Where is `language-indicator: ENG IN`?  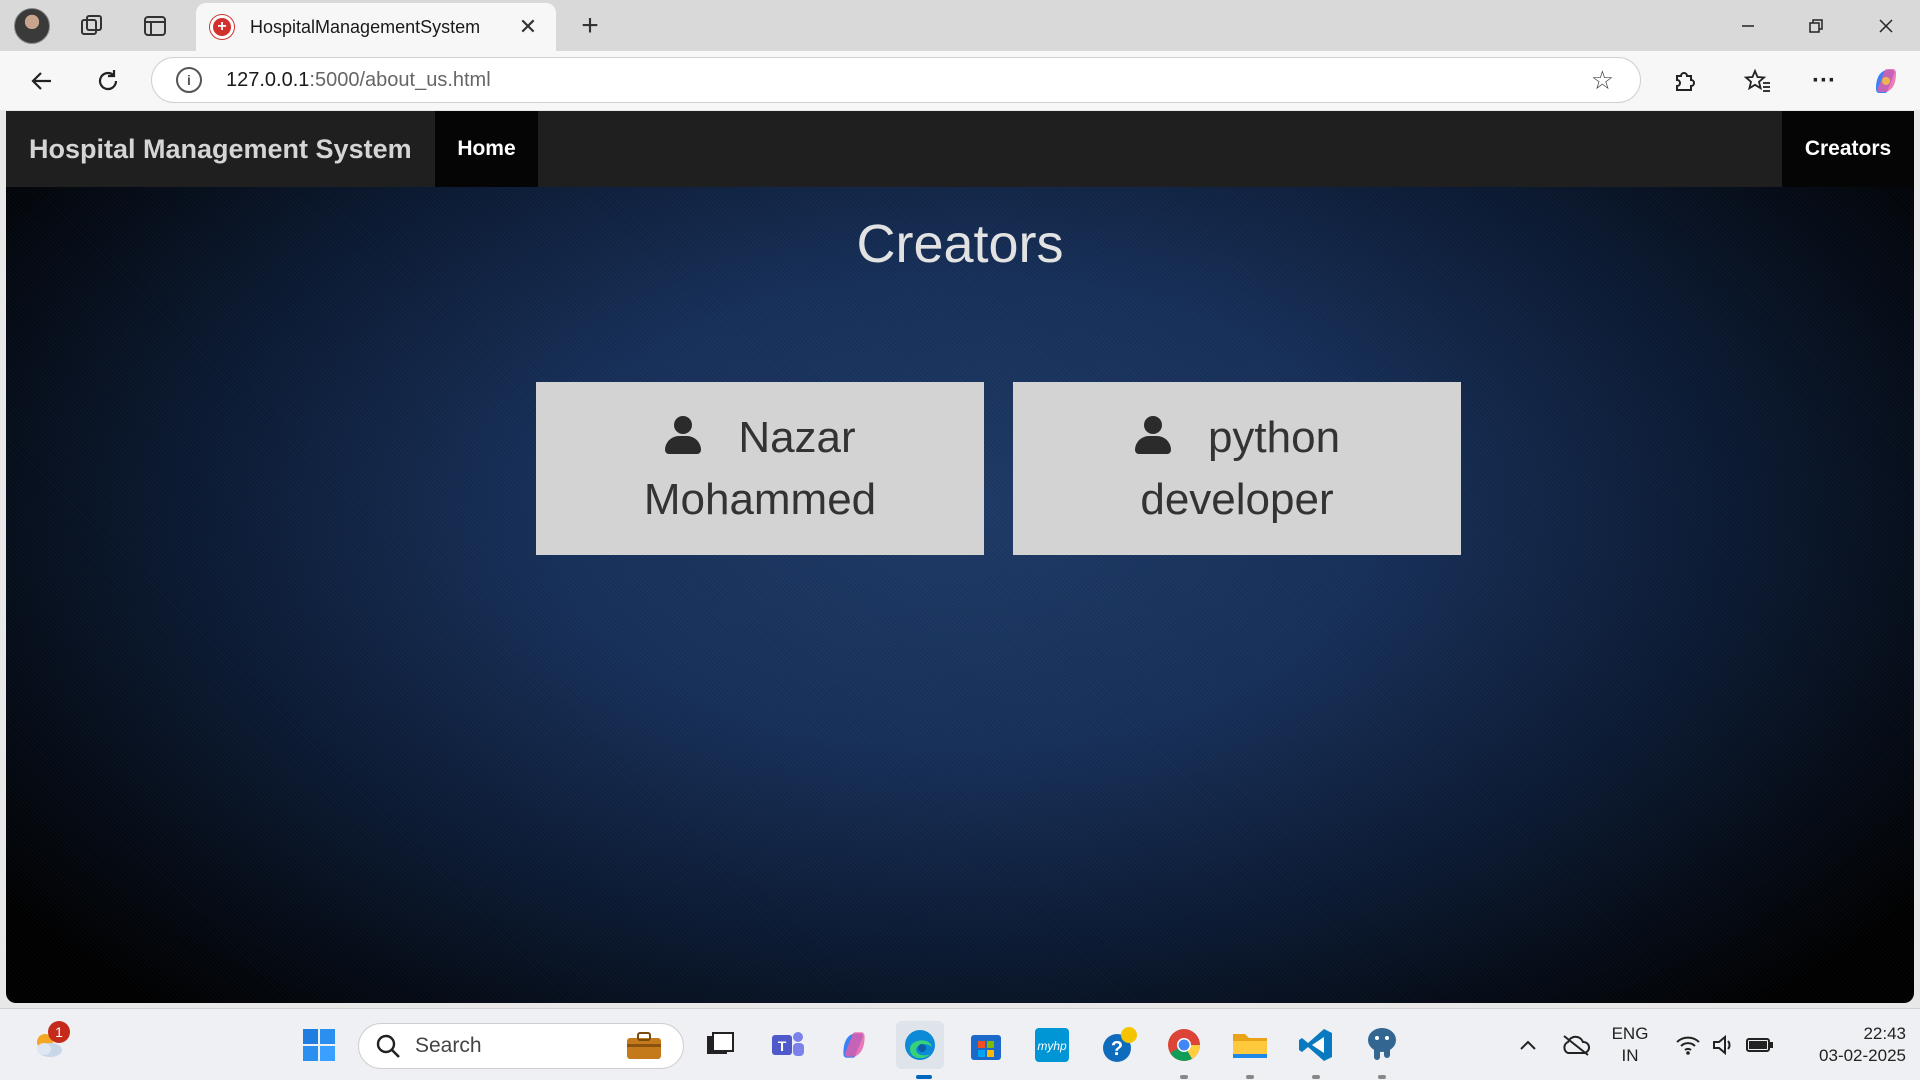 language-indicator: ENG IN is located at coordinates (1630, 1045).